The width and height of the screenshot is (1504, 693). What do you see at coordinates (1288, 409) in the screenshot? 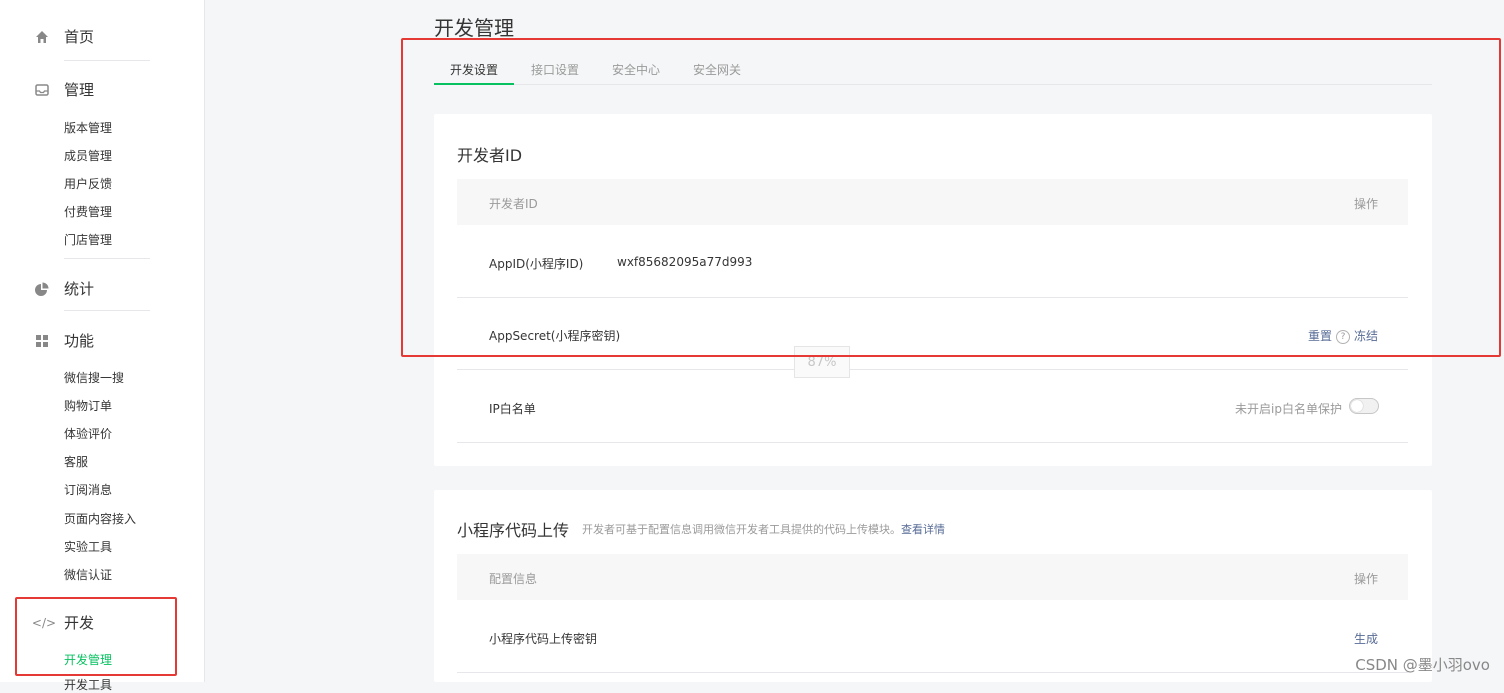
I see `ip-whitelist-status: 未开启ip白名单保护` at bounding box center [1288, 409].